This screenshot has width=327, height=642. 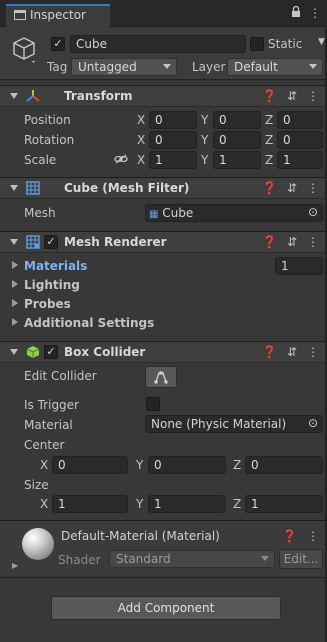 What do you see at coordinates (48, 425) in the screenshot?
I see `material-label: Material` at bounding box center [48, 425].